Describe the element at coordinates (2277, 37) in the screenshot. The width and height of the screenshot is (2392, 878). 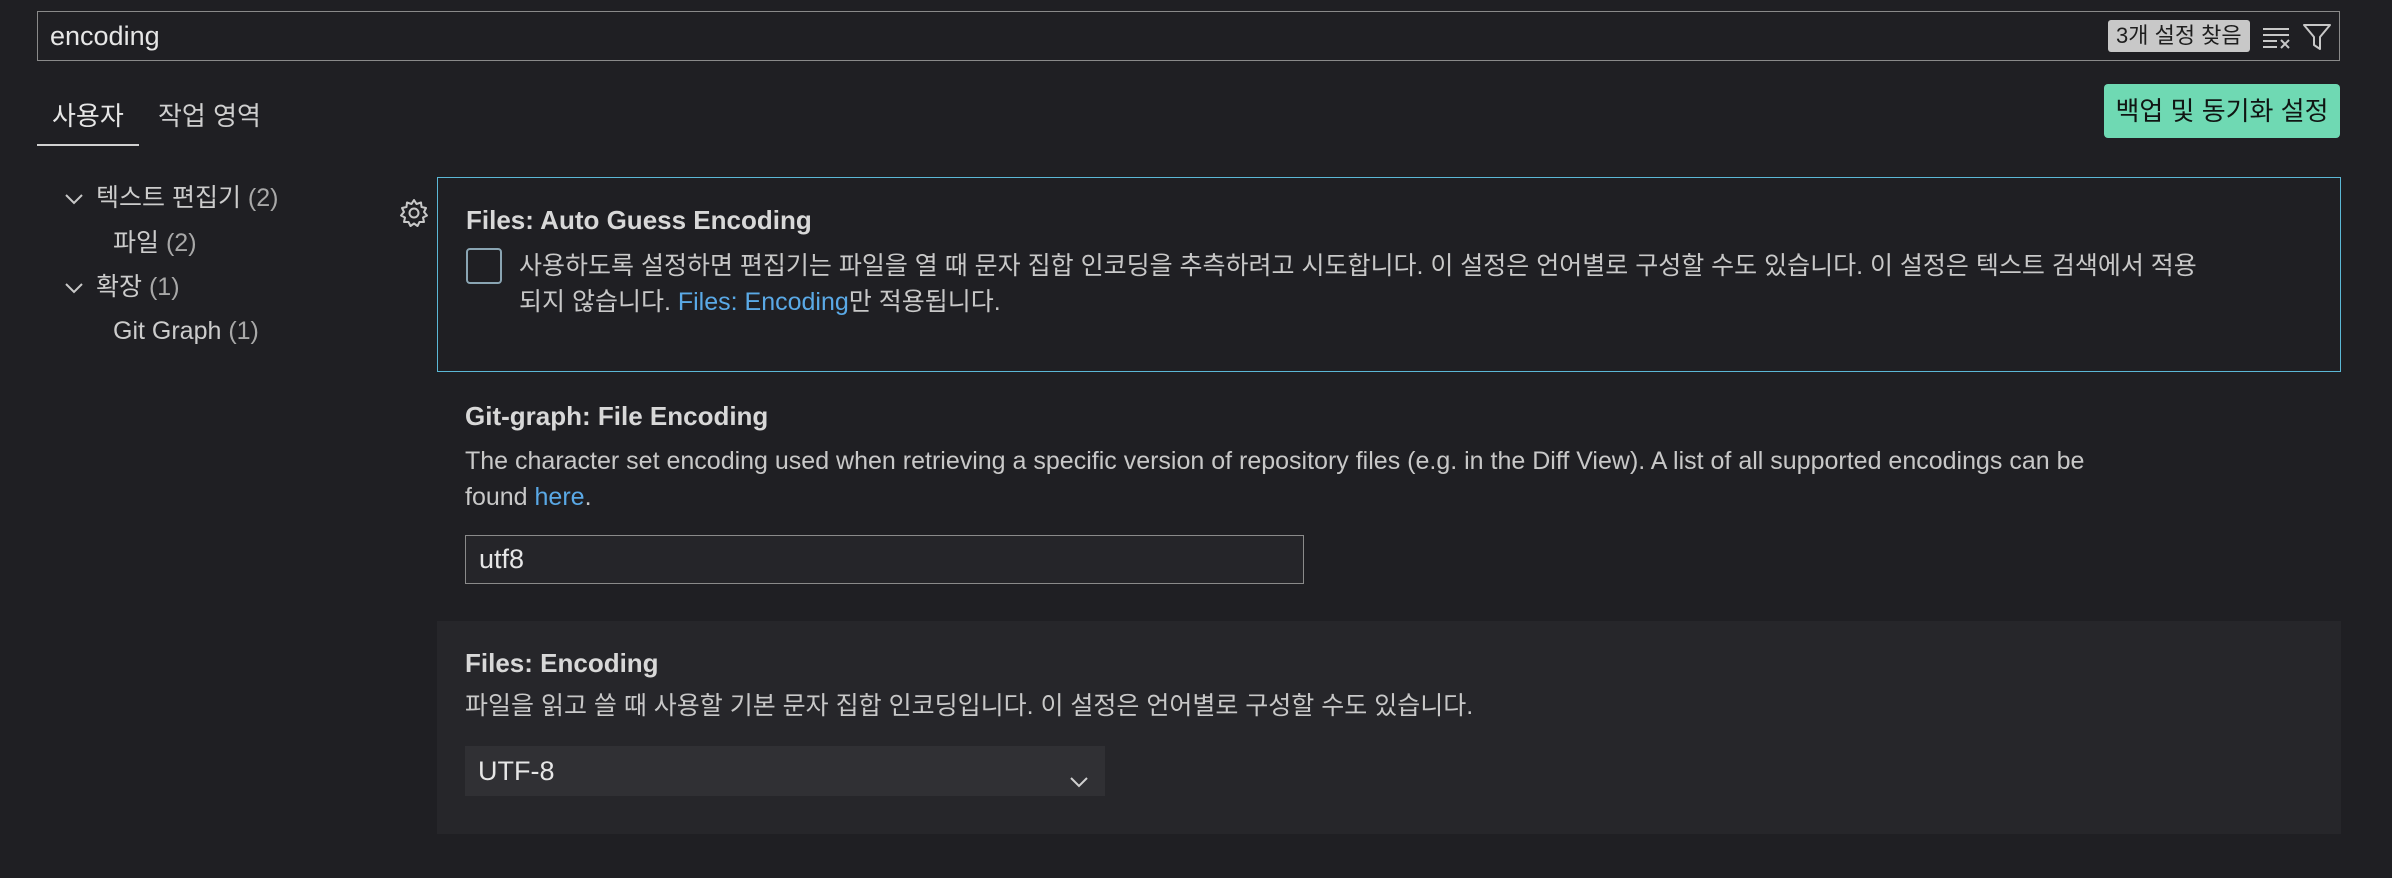
I see `clear-filter-icon` at that location.